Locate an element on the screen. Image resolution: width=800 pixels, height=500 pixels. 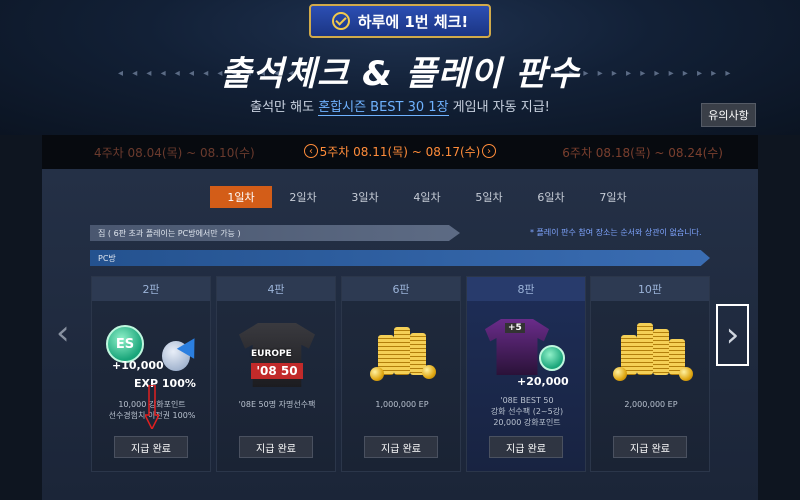
home-play-bar: 집 ( 6판 초과 플레이는 PC방에서만 가능 ) is located at coordinates (275, 233).